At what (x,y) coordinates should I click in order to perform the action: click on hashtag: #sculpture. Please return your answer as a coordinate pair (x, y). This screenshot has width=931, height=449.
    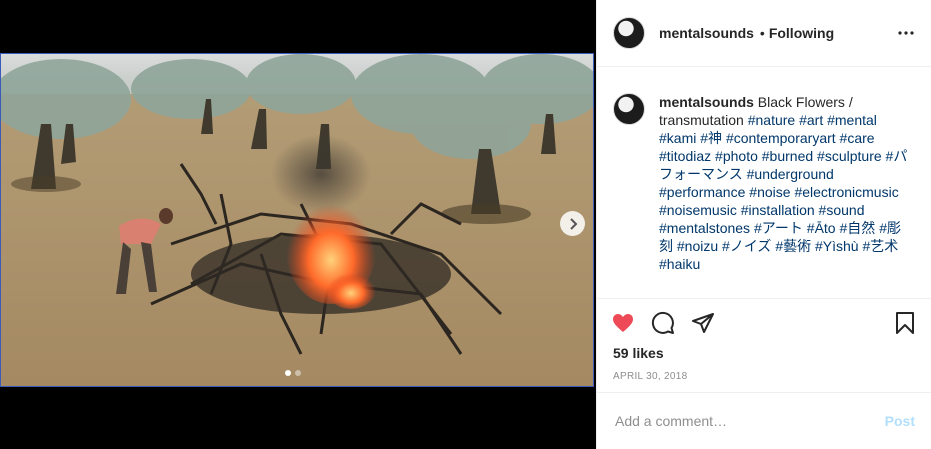
    Looking at the image, I should click on (849, 156).